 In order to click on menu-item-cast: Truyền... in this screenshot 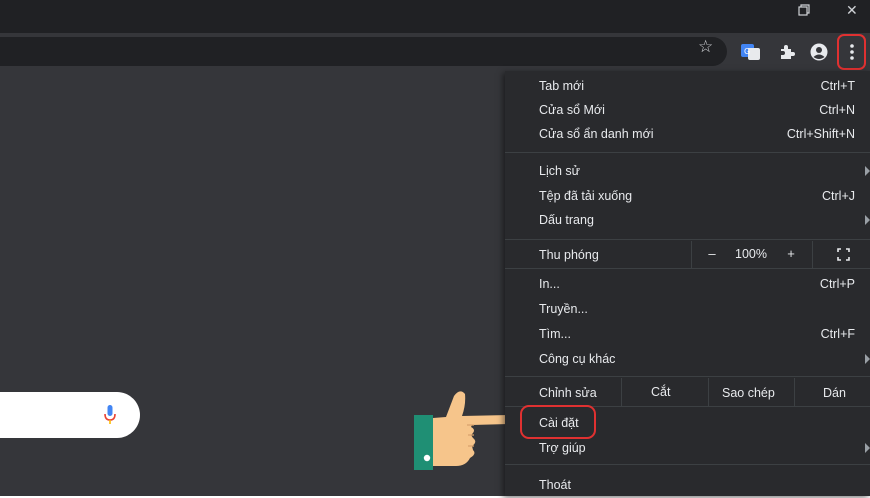, I will do `click(687, 310)`.